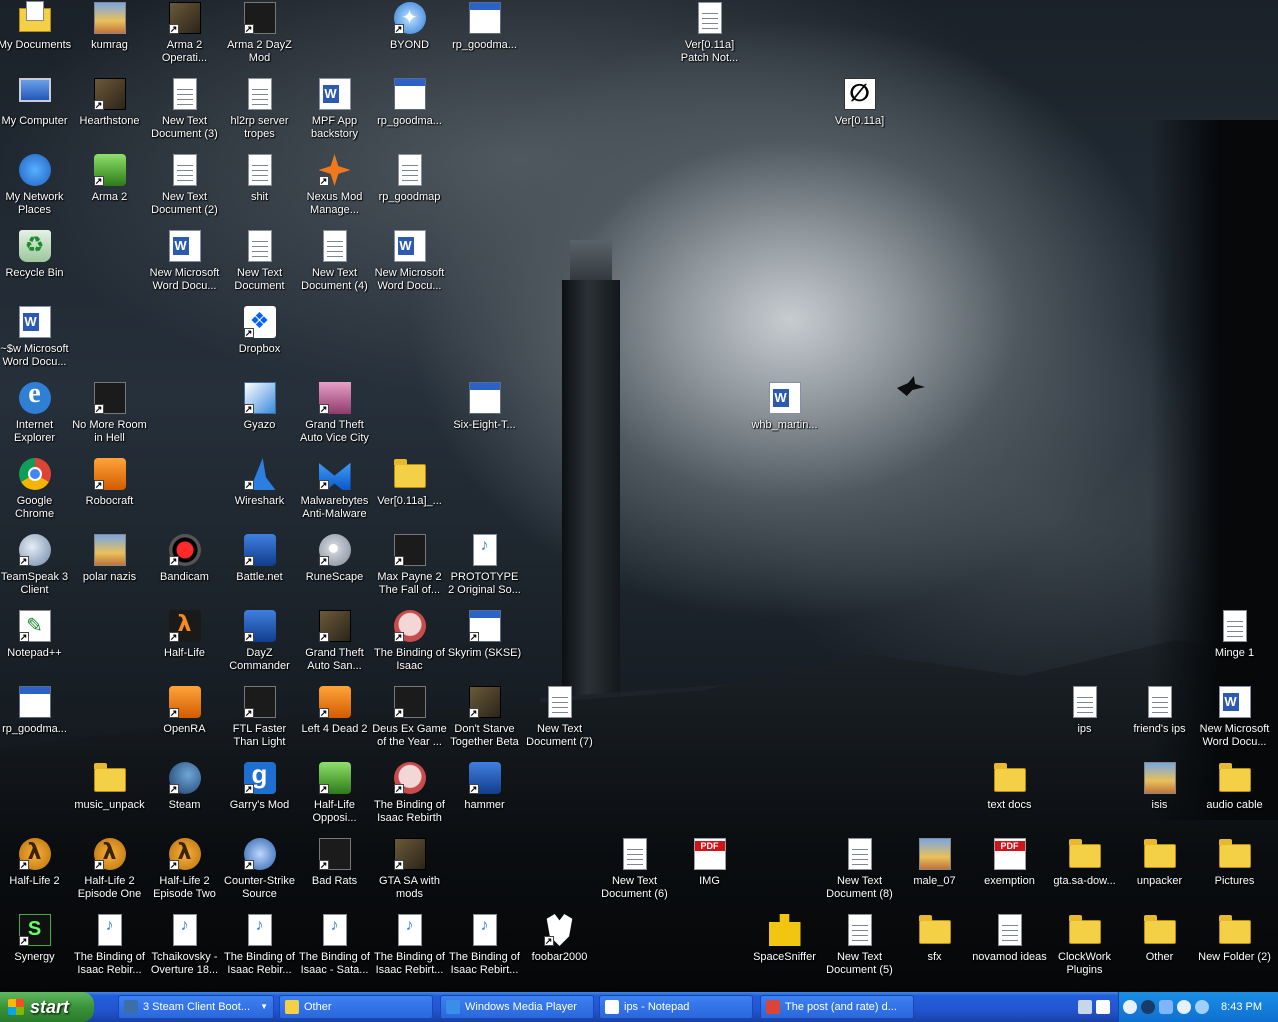  I want to click on desktop-icon: ↗ Bandicam, so click(184, 559).